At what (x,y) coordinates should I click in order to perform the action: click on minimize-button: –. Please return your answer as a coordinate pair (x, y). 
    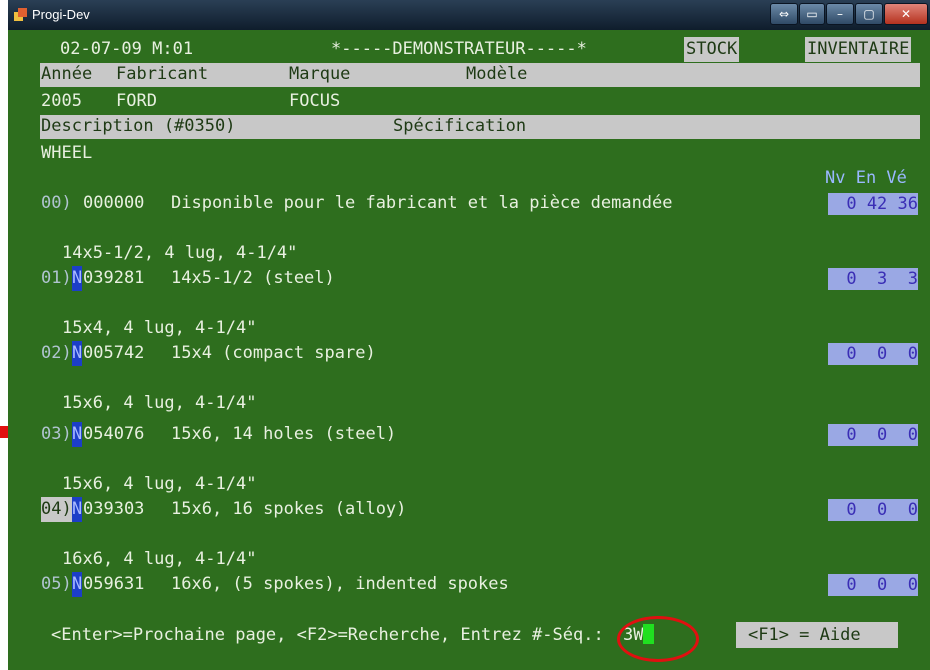
    Looking at the image, I should click on (840, 14).